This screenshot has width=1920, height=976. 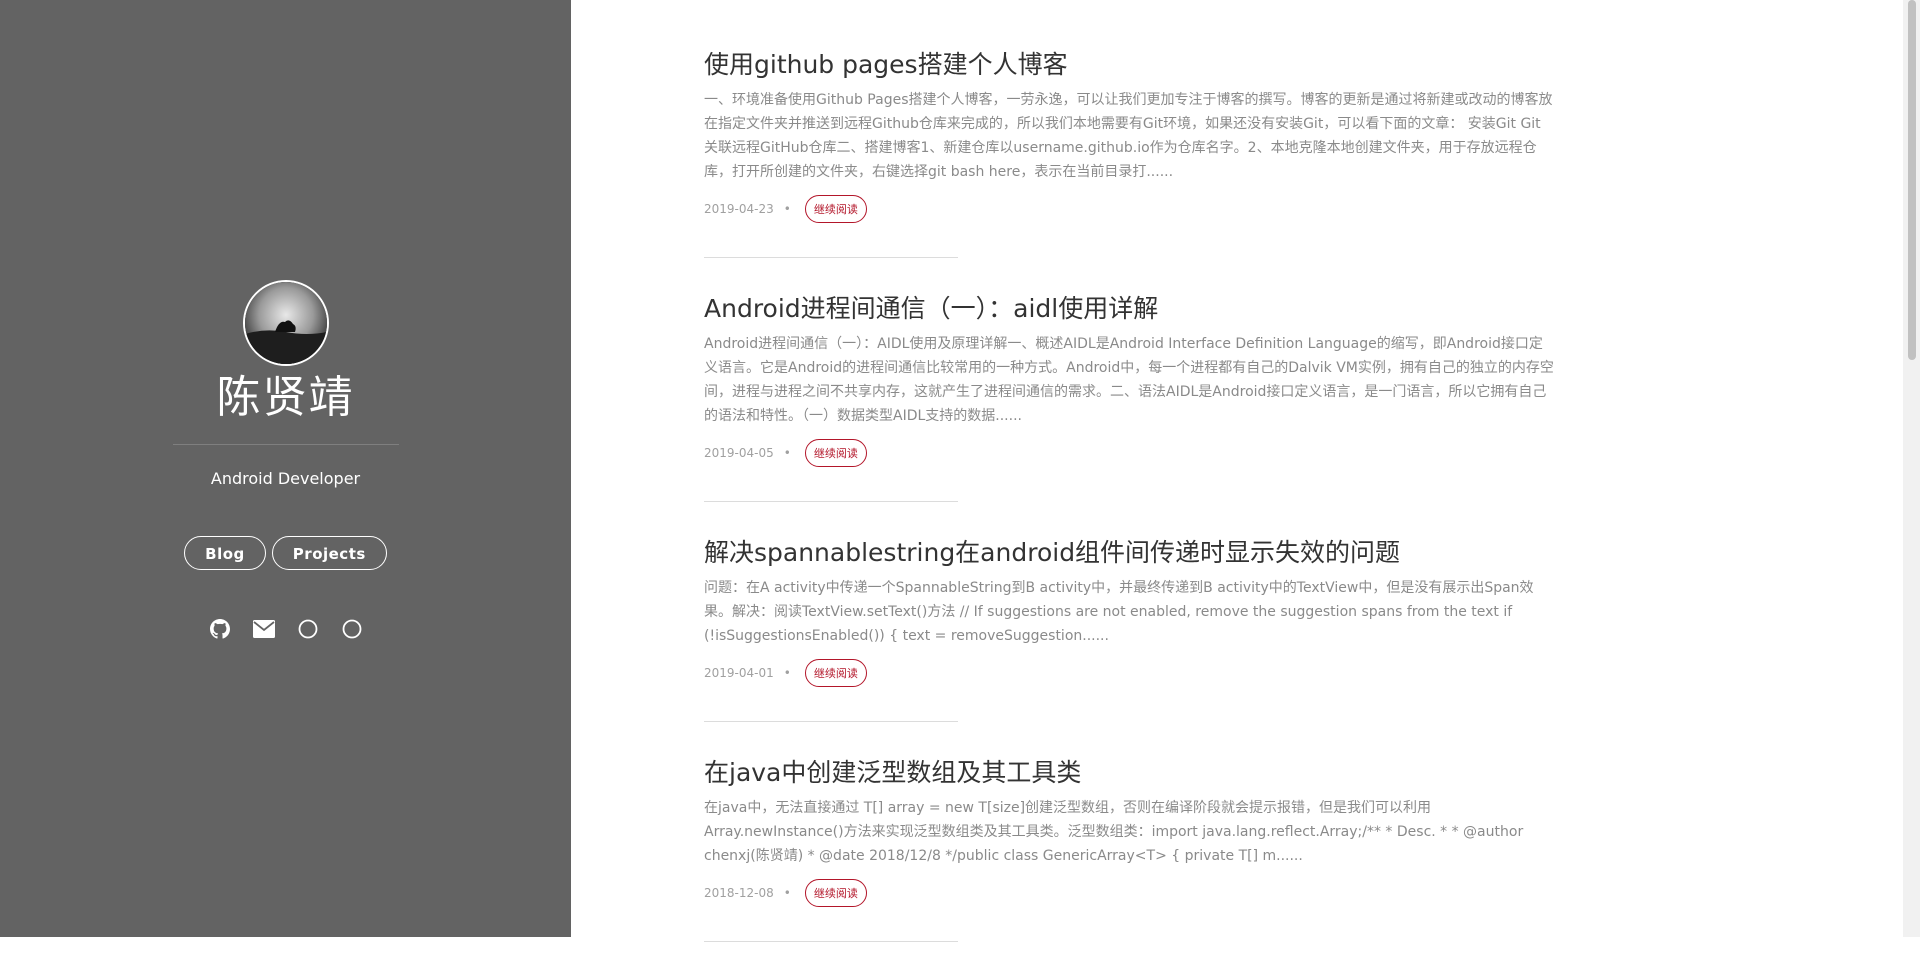 What do you see at coordinates (1129, 65) in the screenshot?
I see `post-title: 使用github pages搭建个人博客` at bounding box center [1129, 65].